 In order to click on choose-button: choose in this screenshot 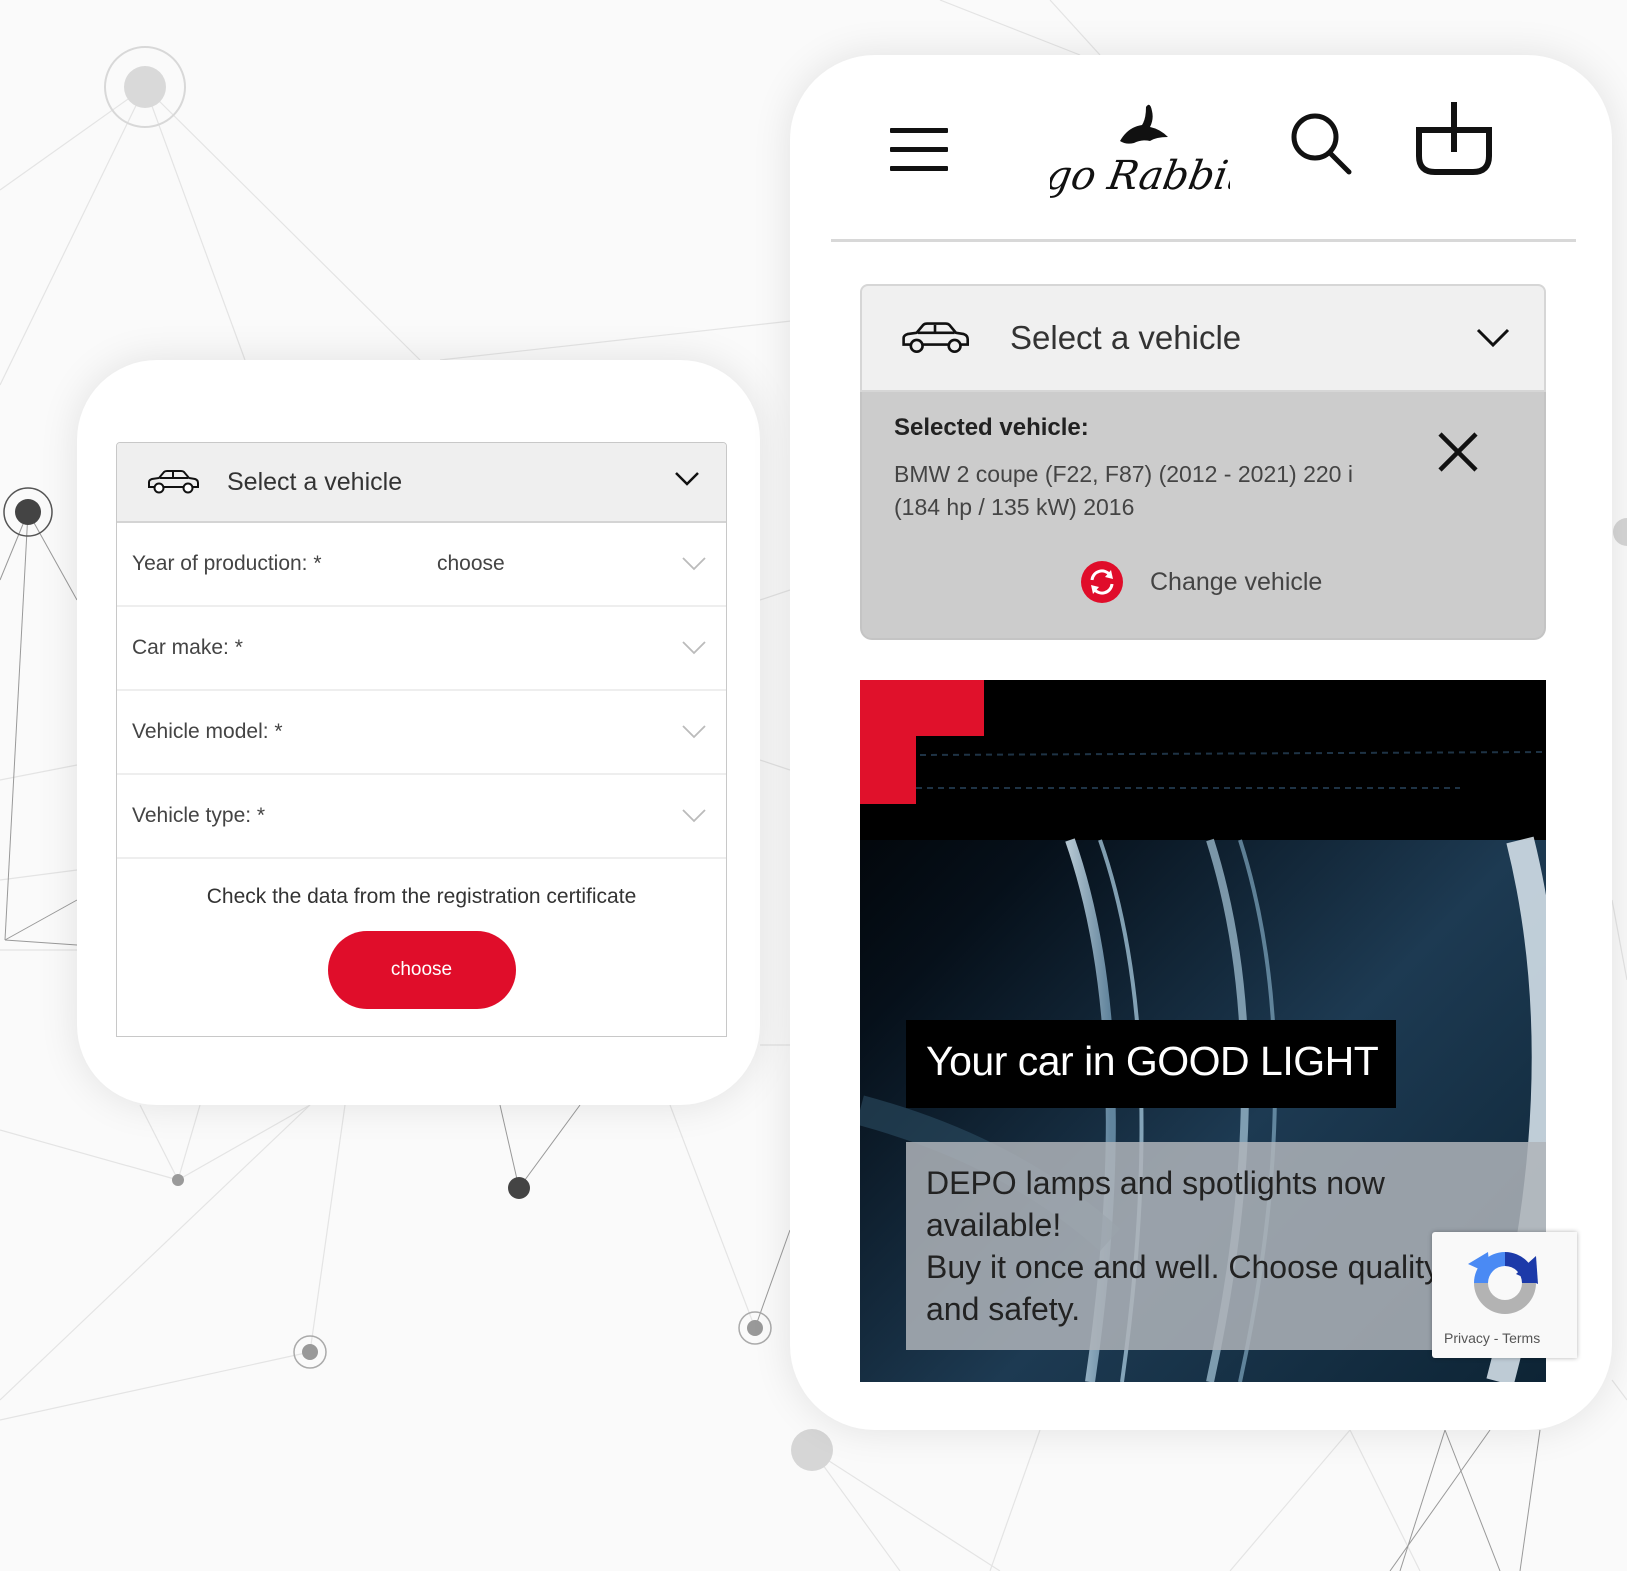, I will do `click(421, 970)`.